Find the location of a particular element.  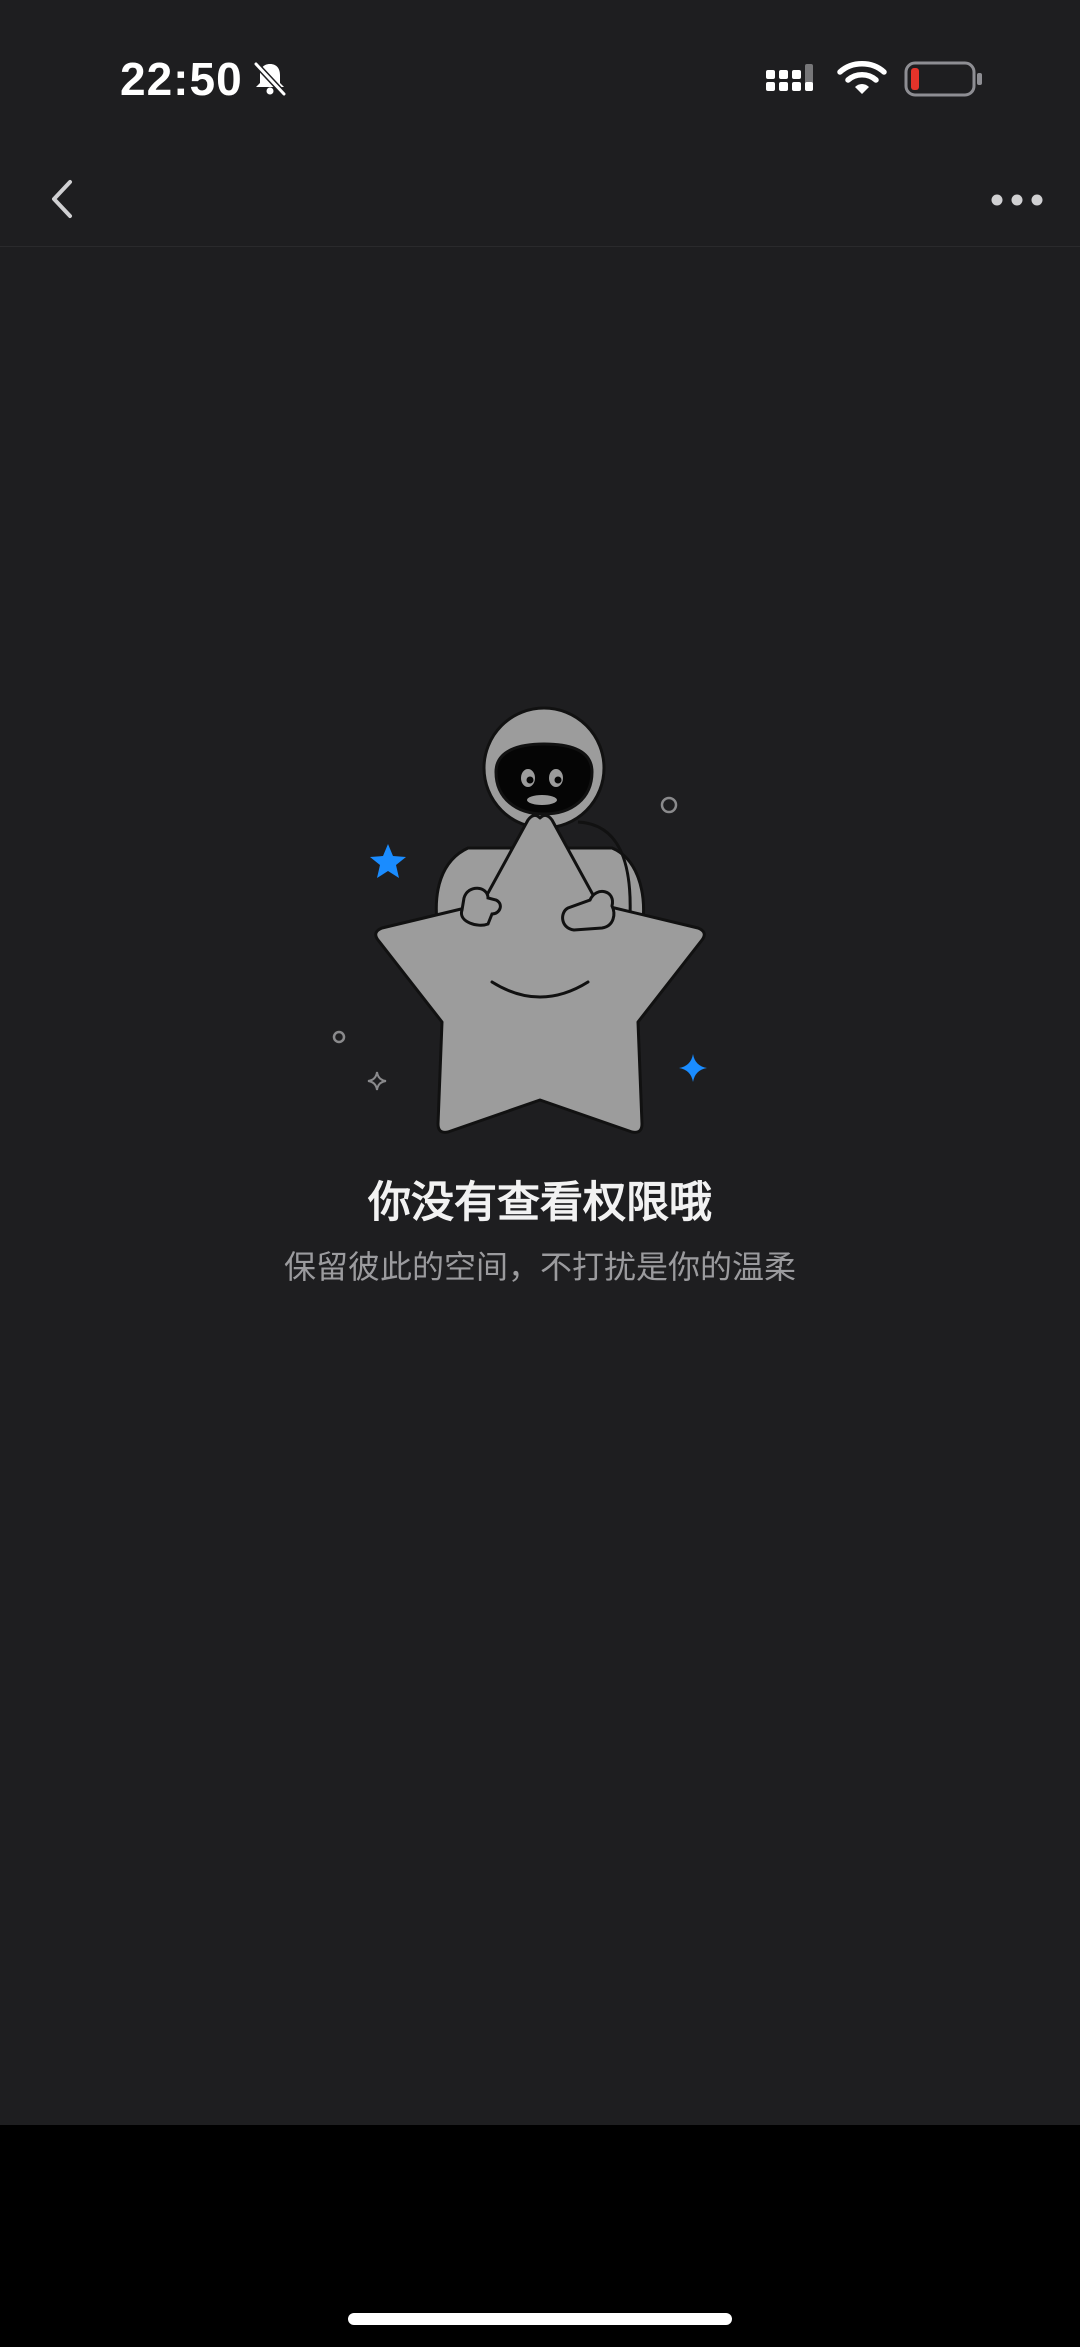

wifi-icon is located at coordinates (862, 77).